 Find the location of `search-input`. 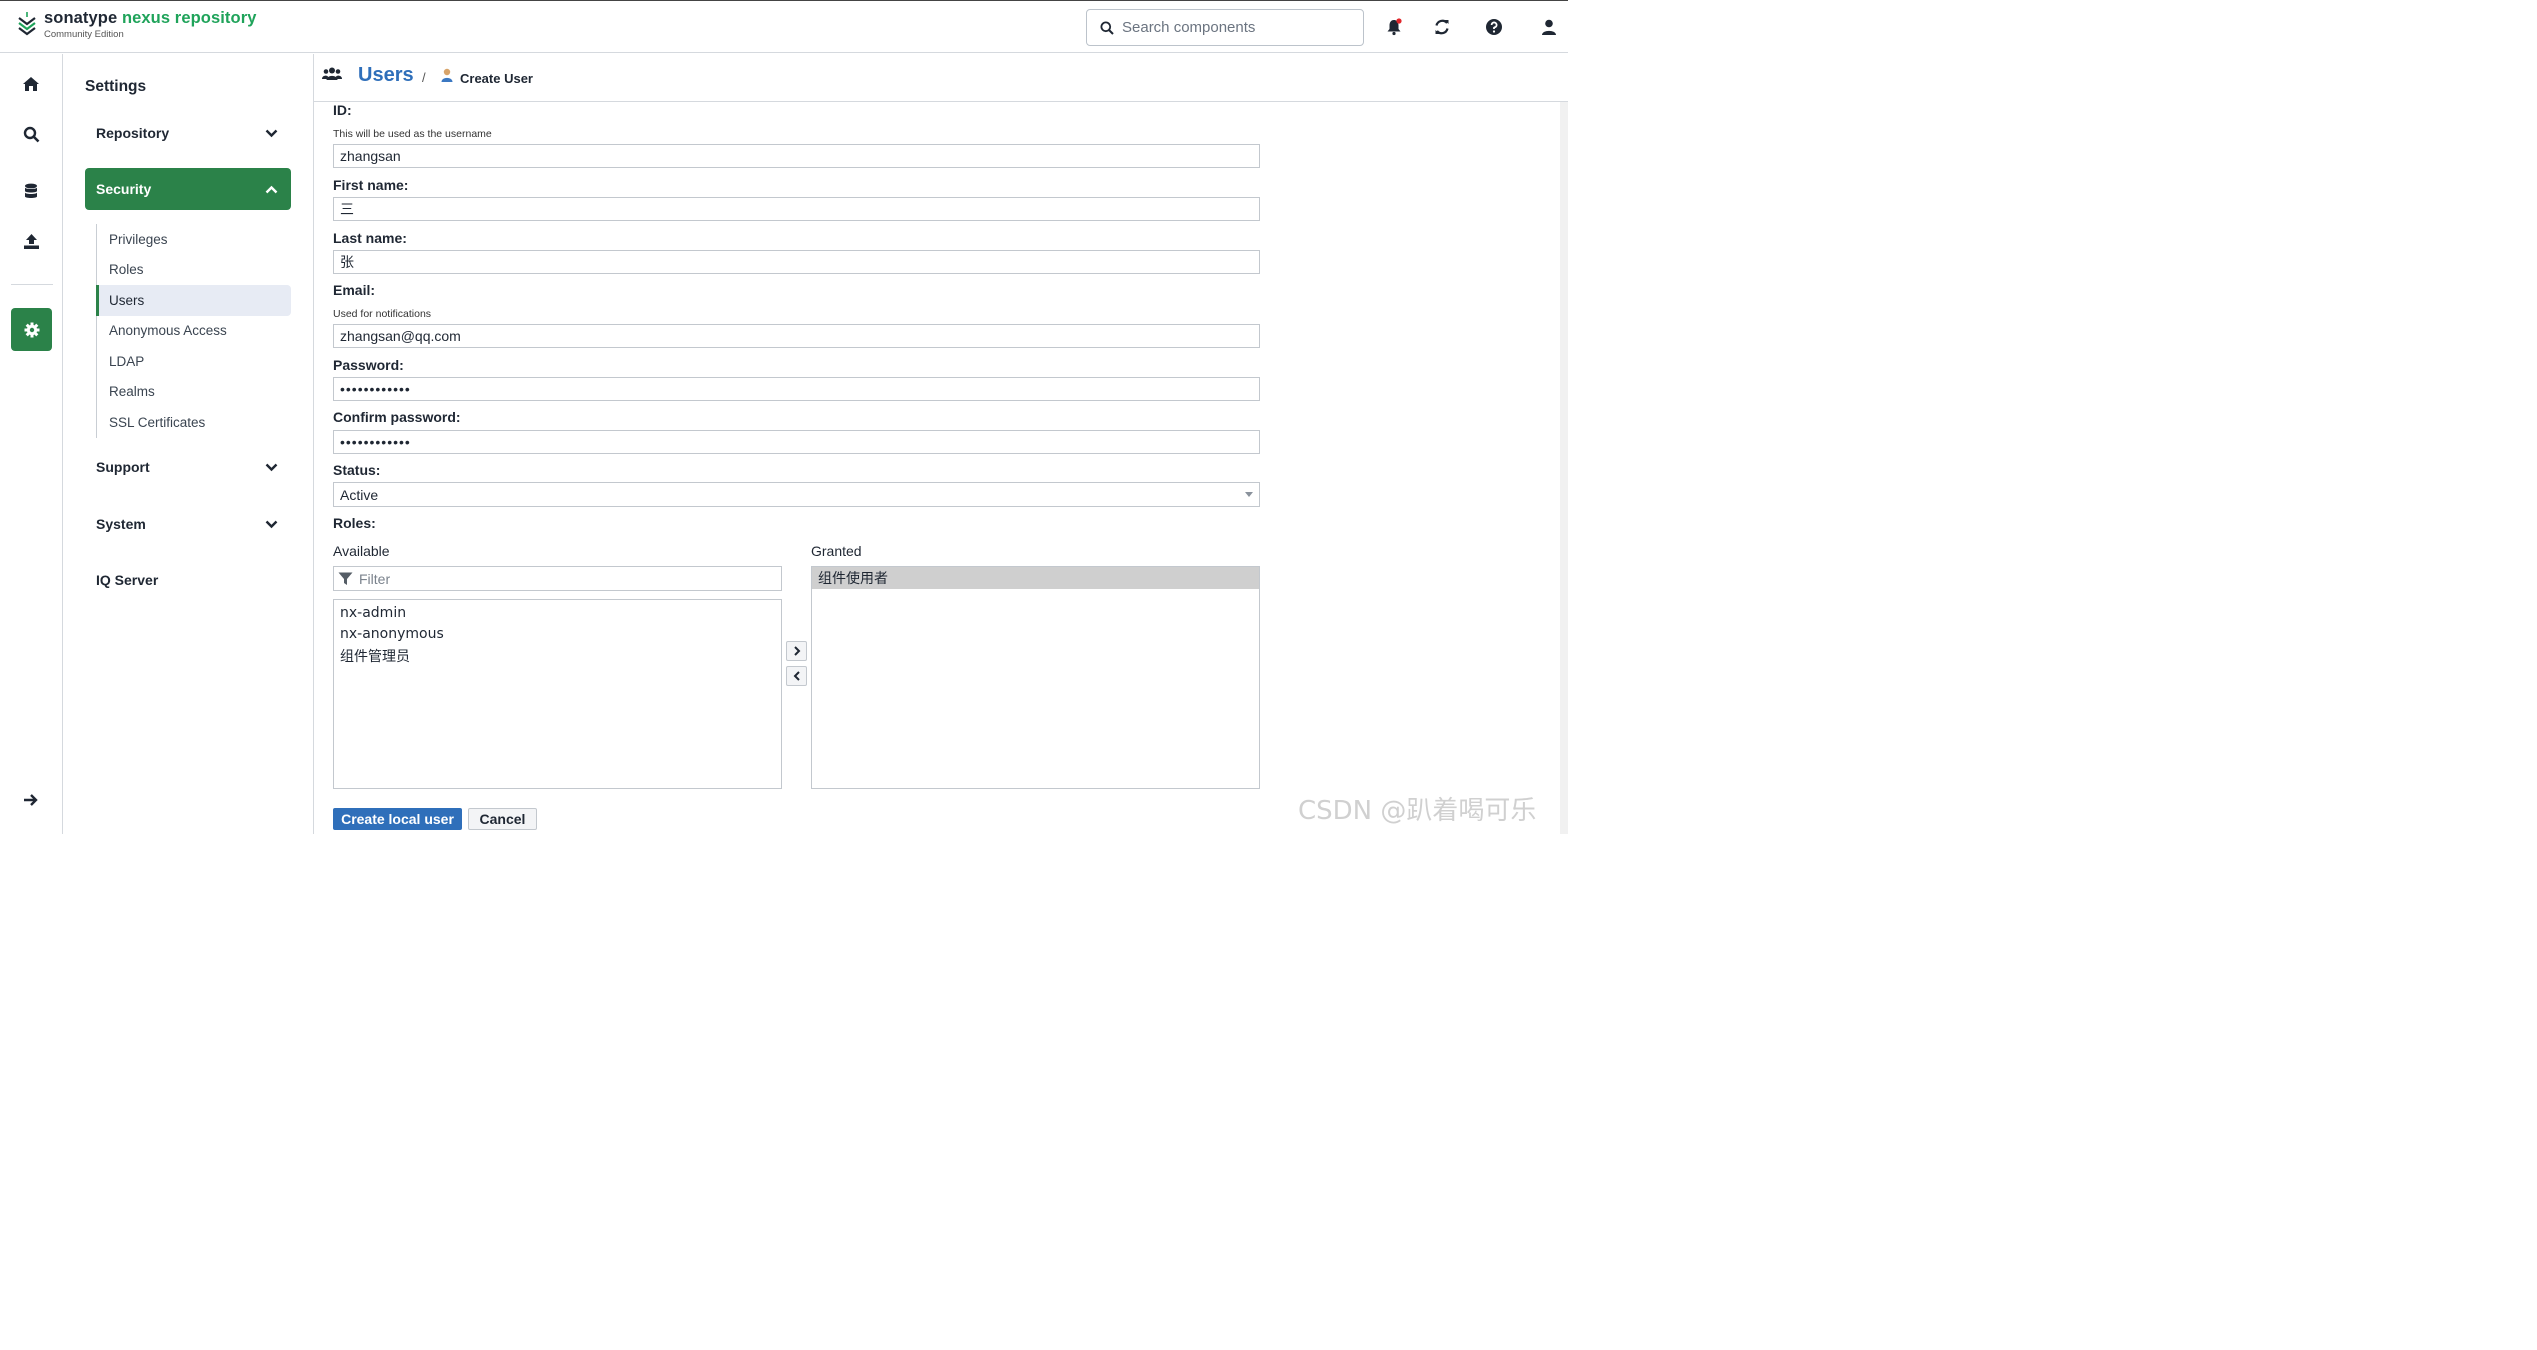

search-input is located at coordinates (1232, 27).